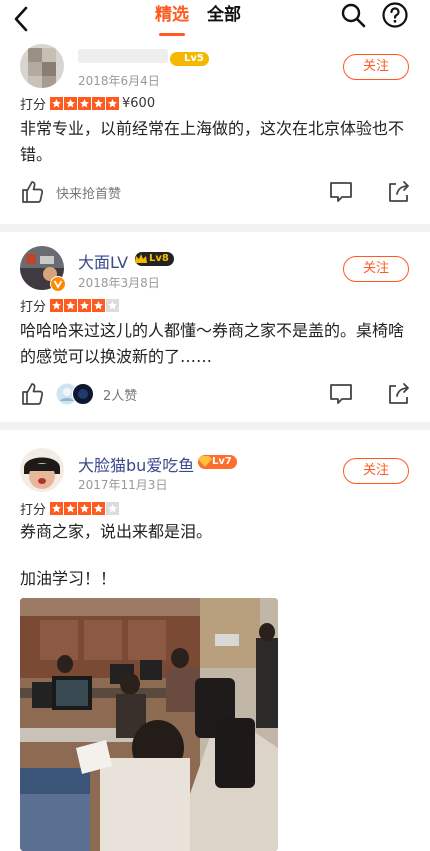 This screenshot has height=851, width=430. What do you see at coordinates (353, 15) in the screenshot?
I see `search-icon` at bounding box center [353, 15].